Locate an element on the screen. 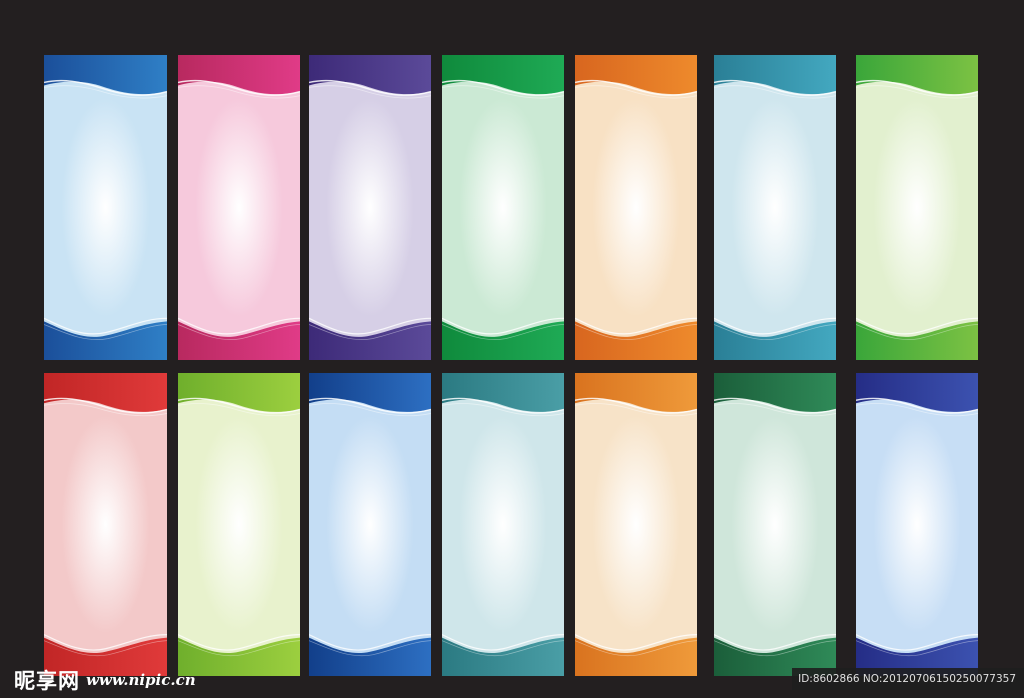 Image resolution: width=1024 pixels, height=698 pixels. banner-panel-blue is located at coordinates (105, 207).